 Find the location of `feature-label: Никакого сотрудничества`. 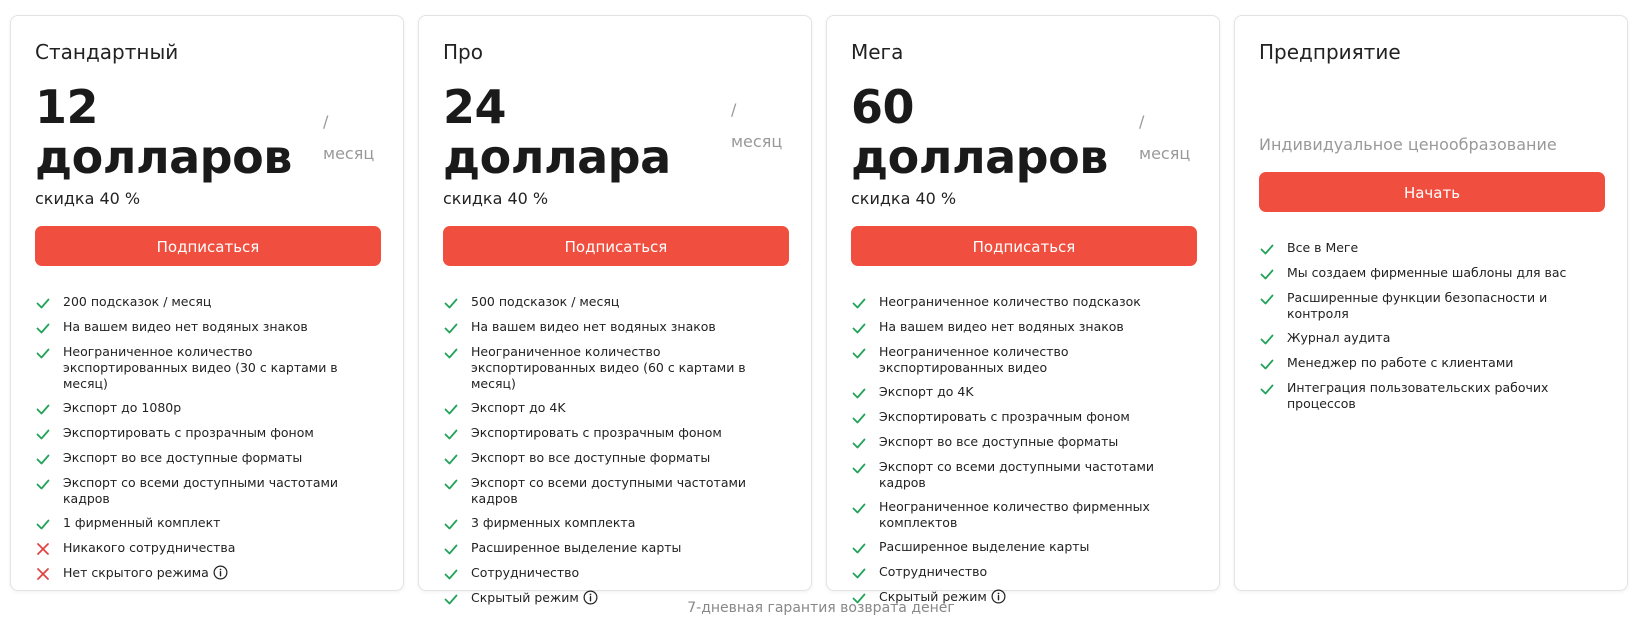

feature-label: Никакого сотрудничества is located at coordinates (149, 547).